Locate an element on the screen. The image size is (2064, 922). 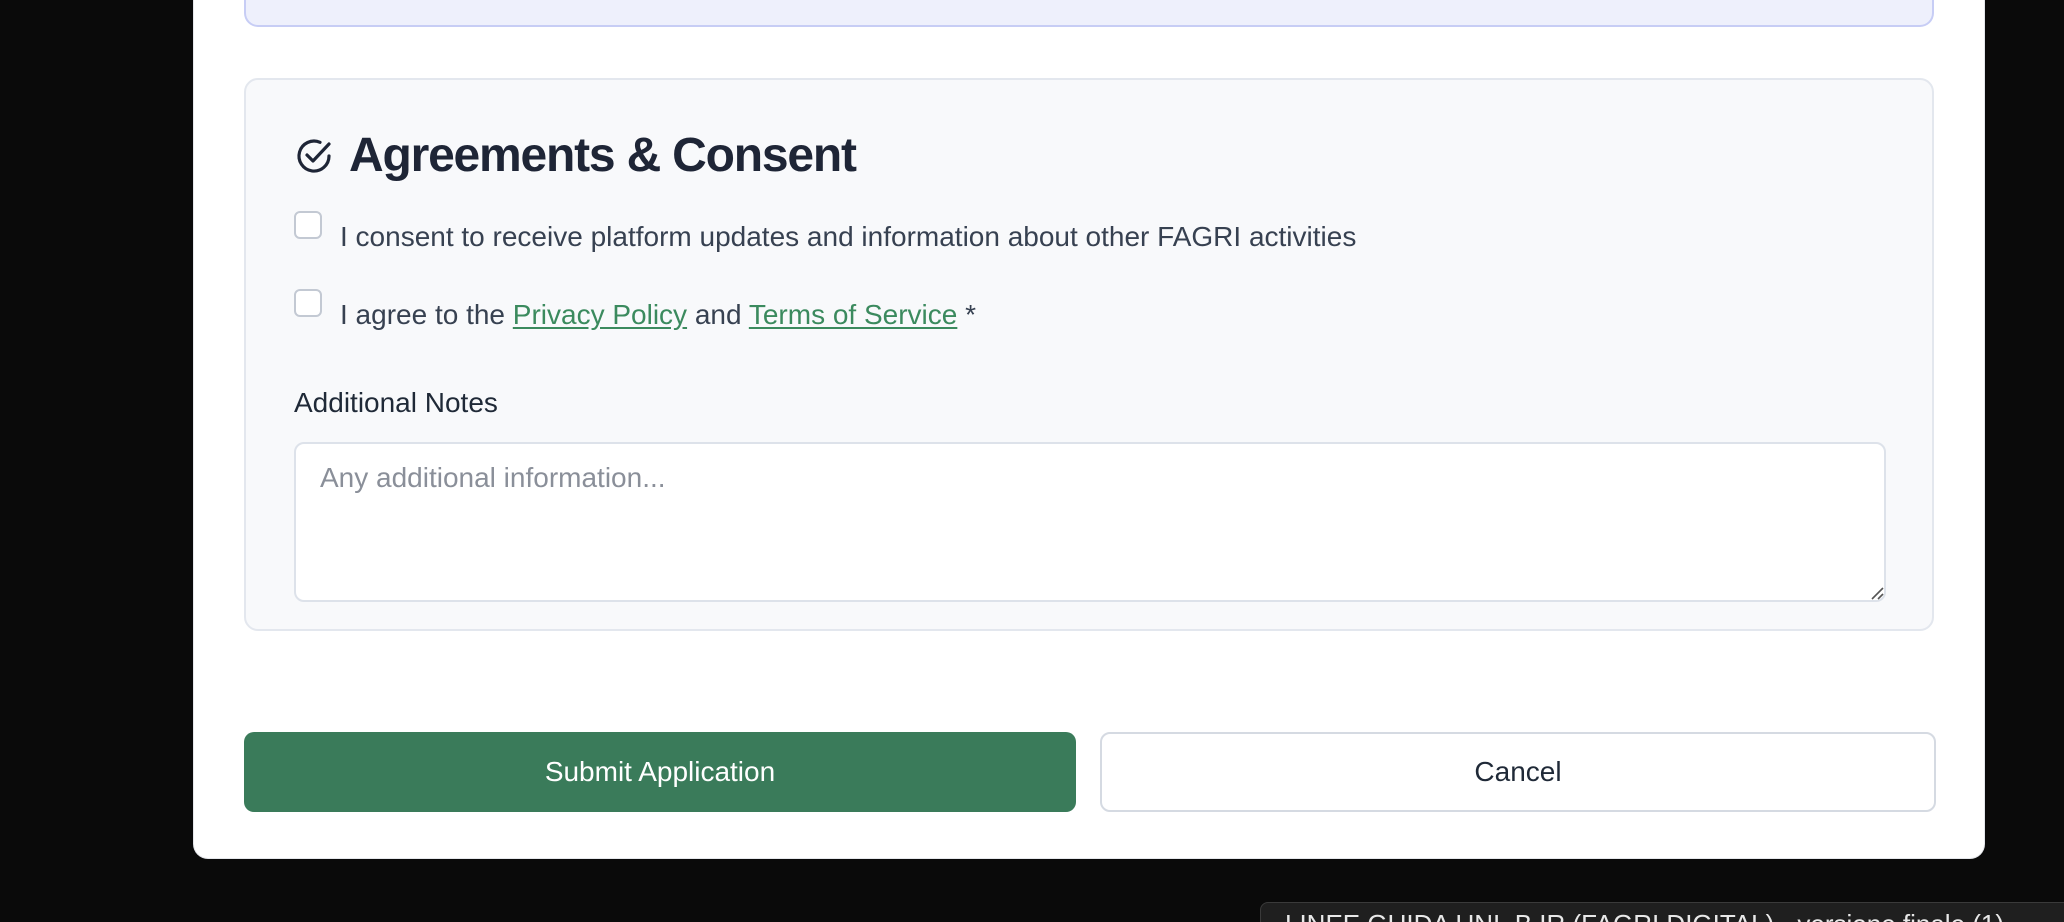
privacy-policy-link: Privacy Policy is located at coordinates (600, 314).